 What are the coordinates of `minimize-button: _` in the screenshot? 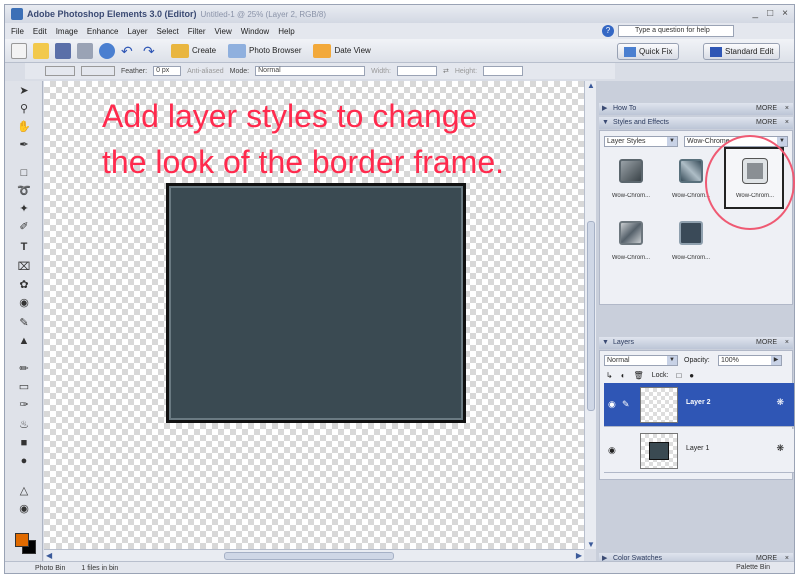 It's located at (756, 13).